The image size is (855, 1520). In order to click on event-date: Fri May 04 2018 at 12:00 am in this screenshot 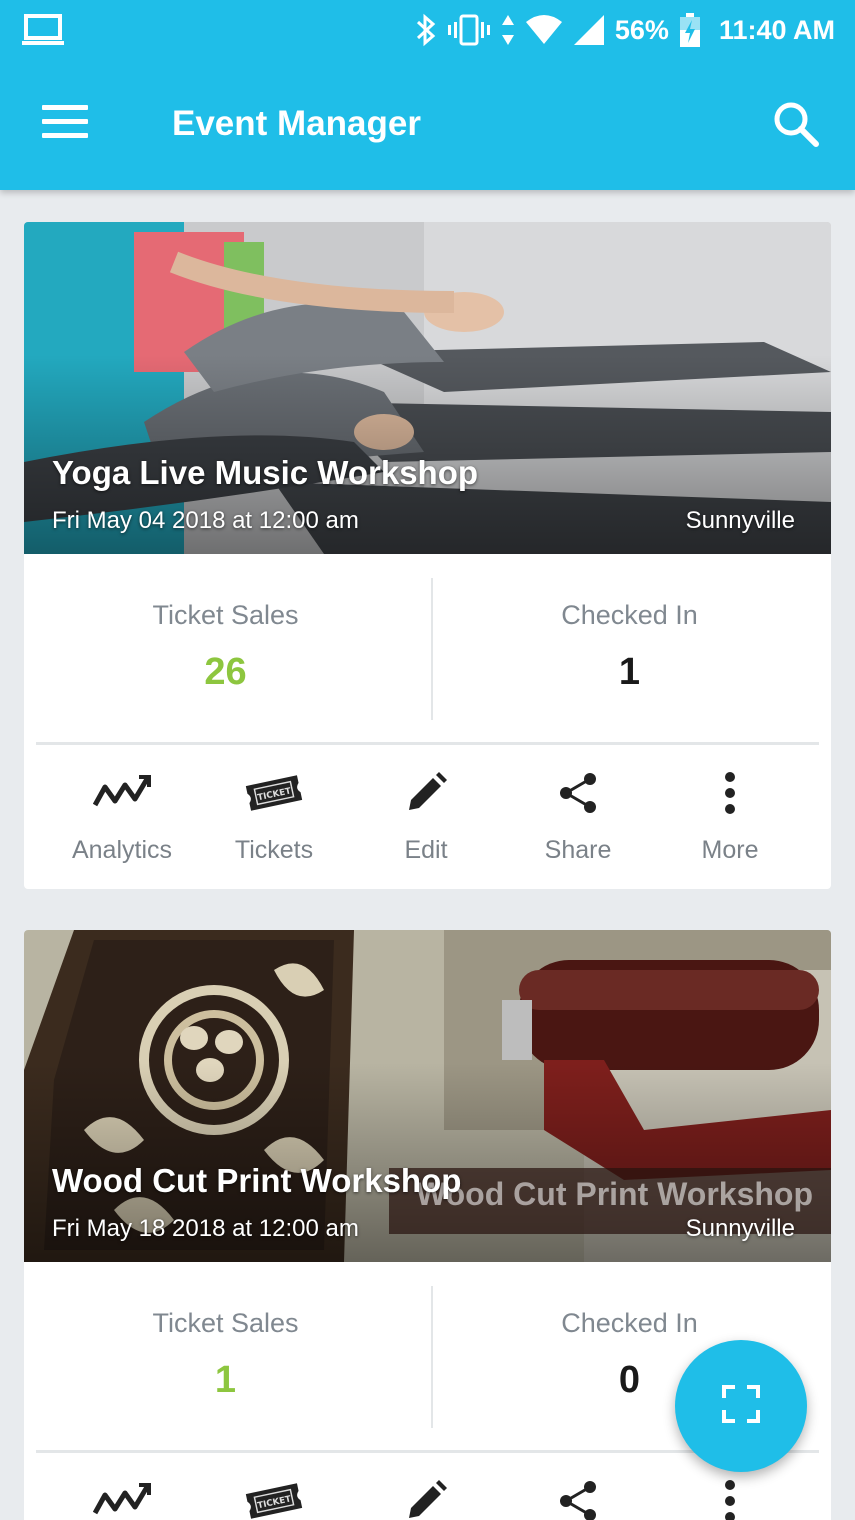, I will do `click(205, 520)`.